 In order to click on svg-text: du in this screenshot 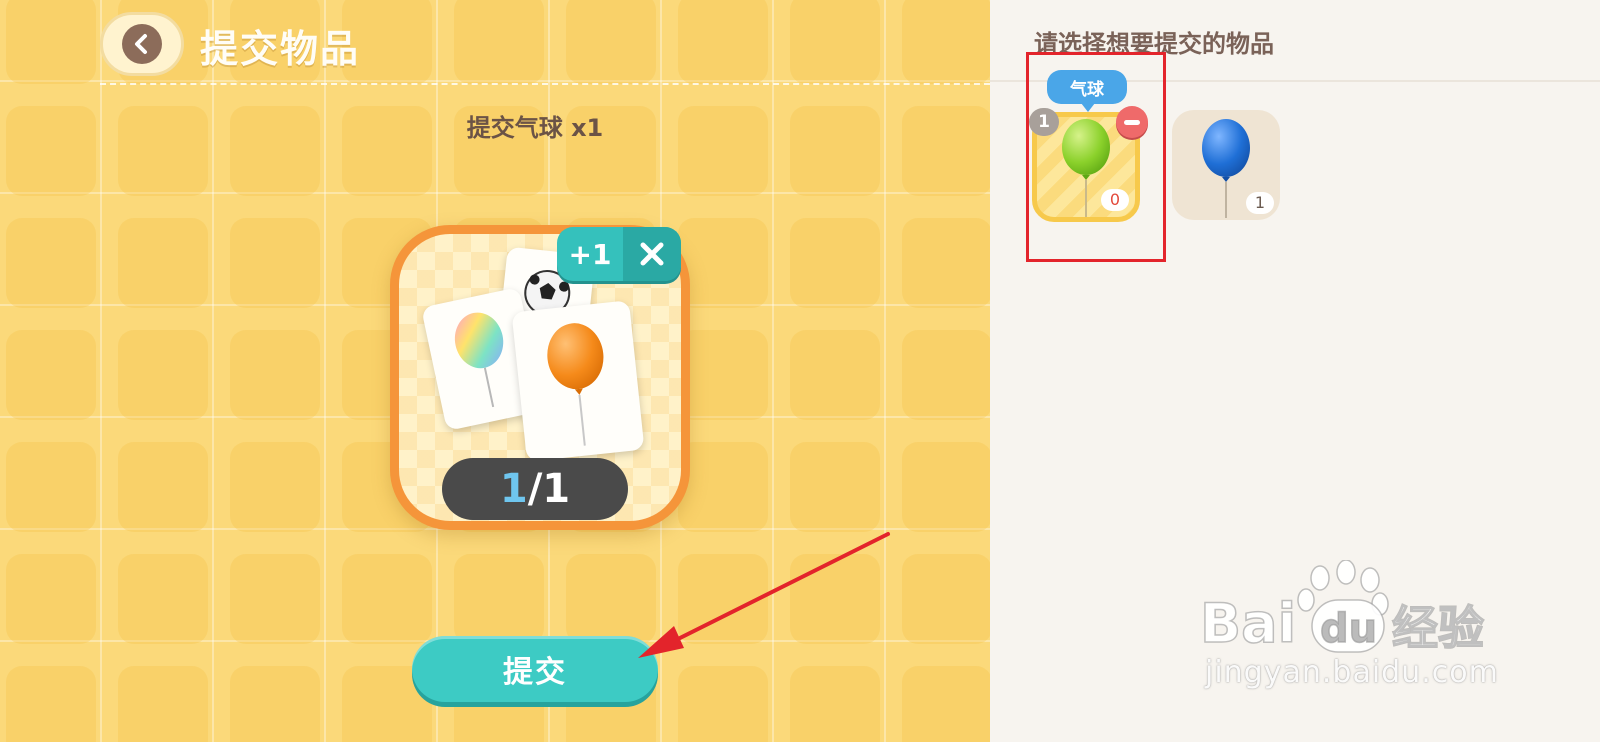, I will do `click(1348, 629)`.